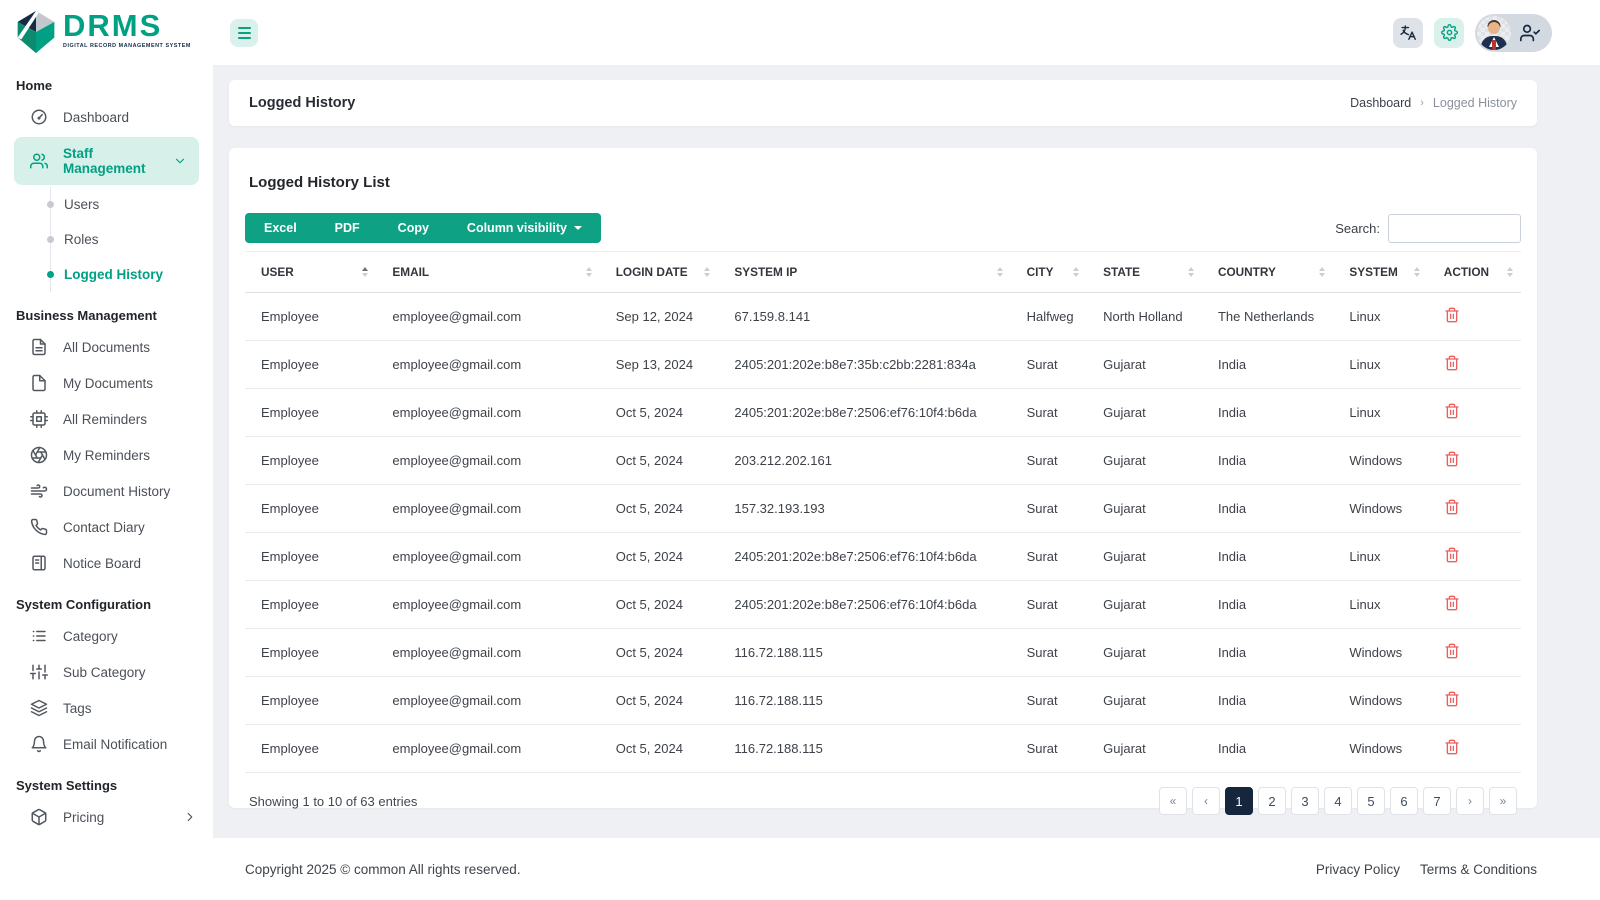 Image resolution: width=1600 pixels, height=900 pixels. I want to click on pagination-page-3: 3, so click(1305, 801).